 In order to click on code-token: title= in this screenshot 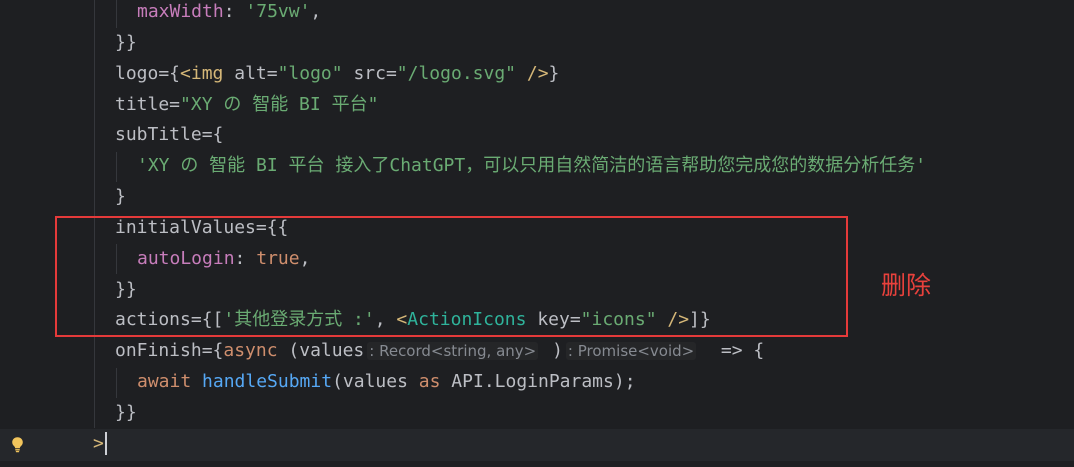, I will do `click(148, 104)`.